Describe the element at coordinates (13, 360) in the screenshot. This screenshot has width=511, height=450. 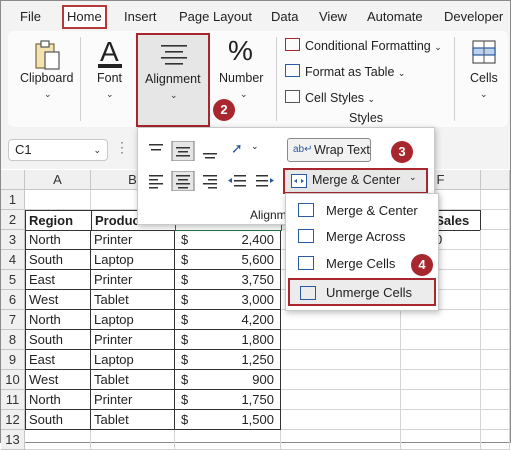
I see `row-header: 9` at that location.